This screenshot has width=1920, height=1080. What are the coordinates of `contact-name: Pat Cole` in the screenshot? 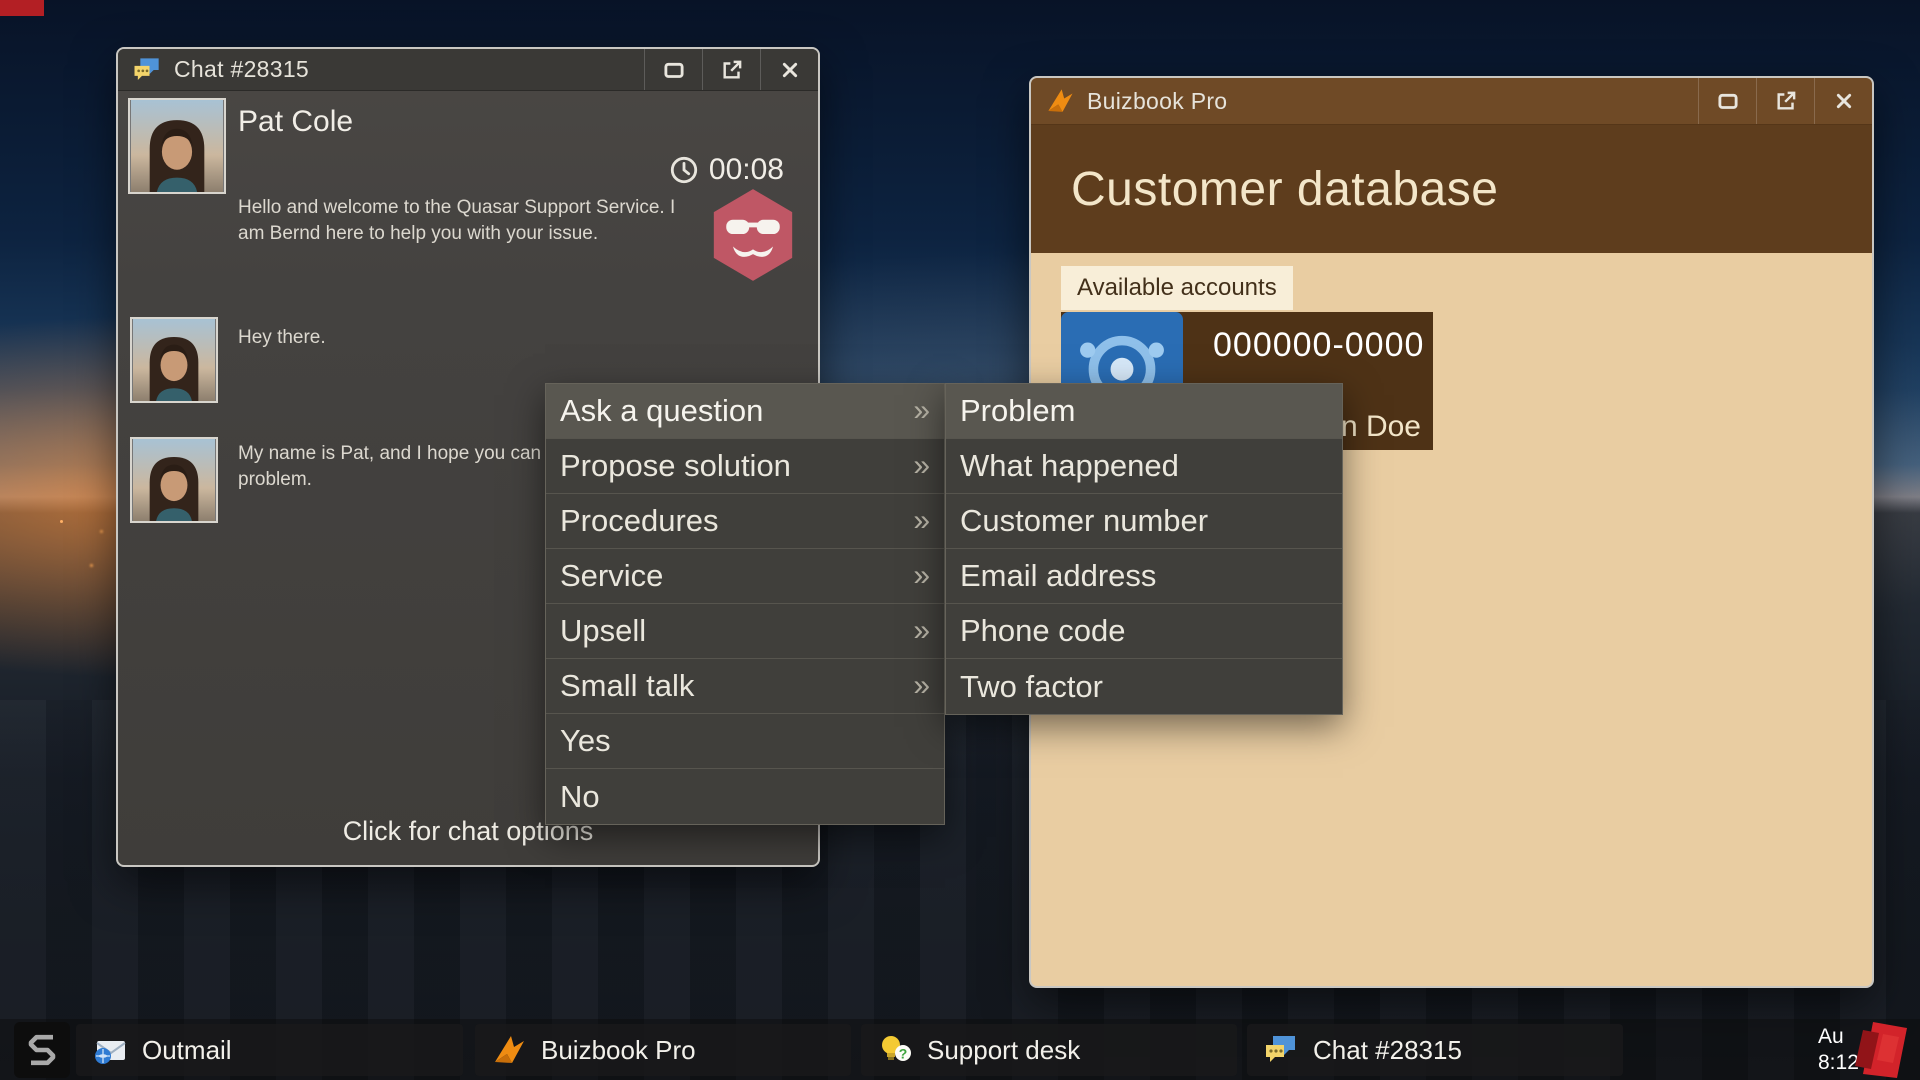 It's located at (296, 121).